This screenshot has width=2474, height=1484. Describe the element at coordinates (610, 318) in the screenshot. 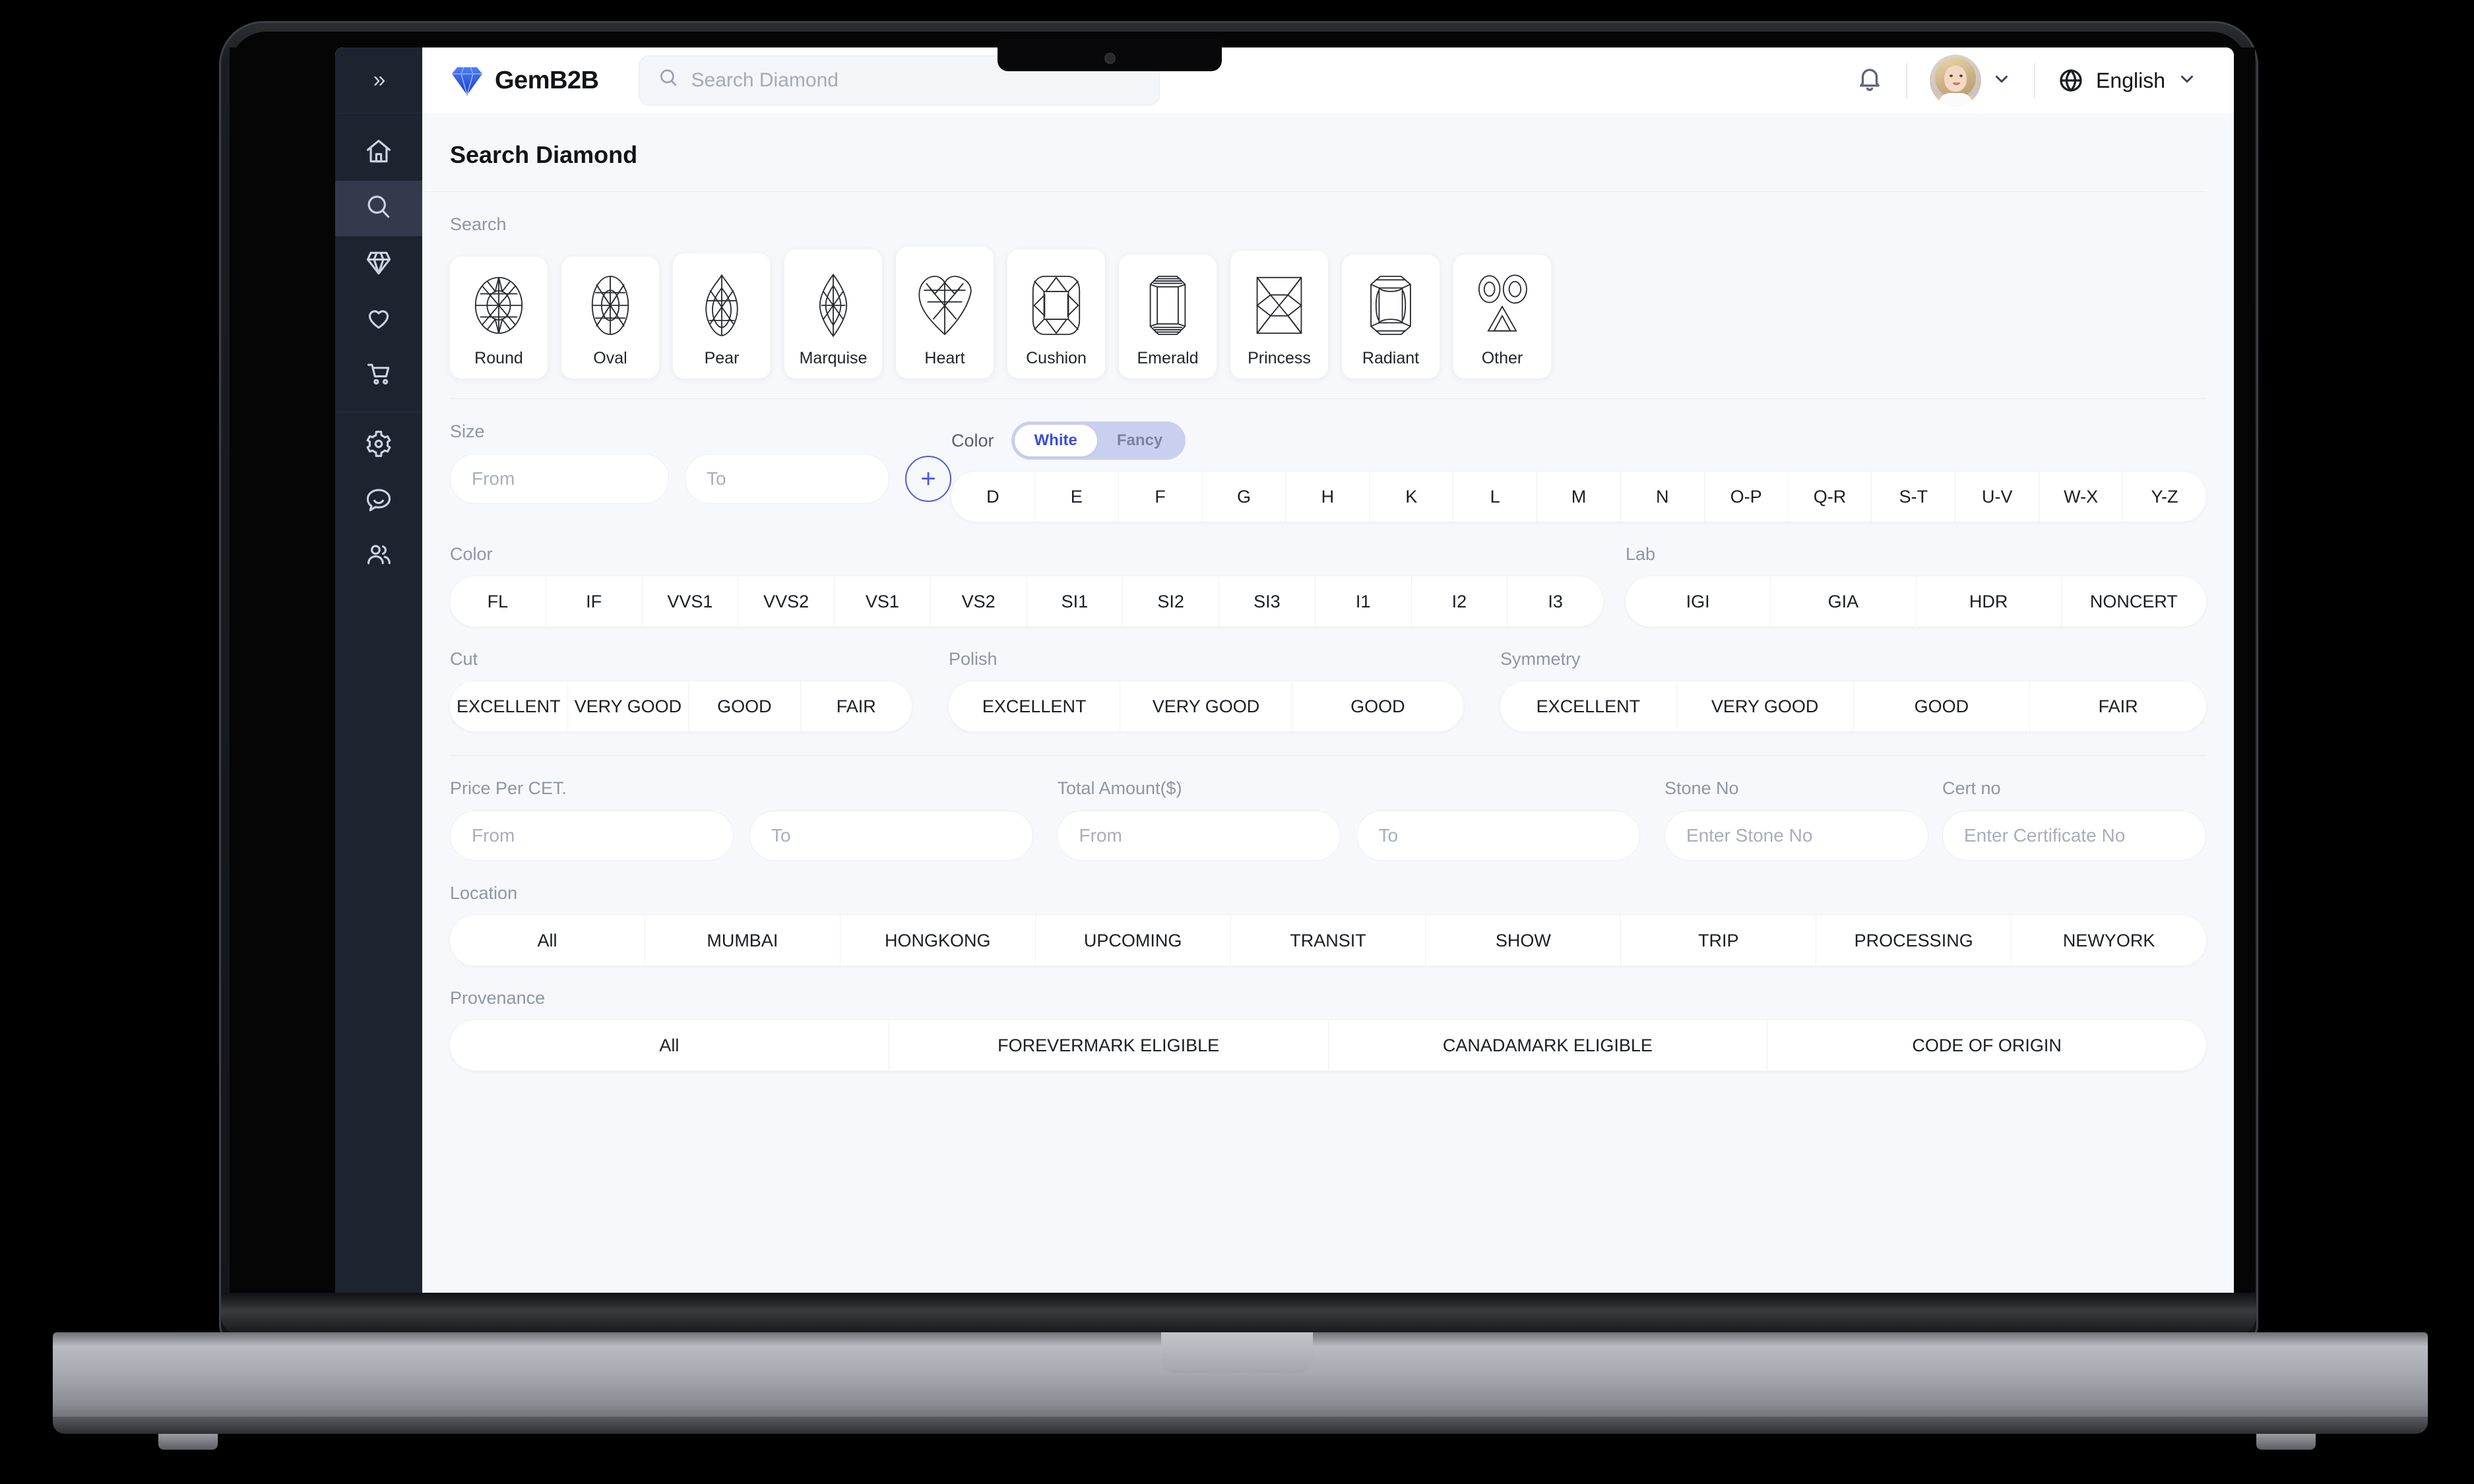

I see `shape-oval: Oval` at that location.